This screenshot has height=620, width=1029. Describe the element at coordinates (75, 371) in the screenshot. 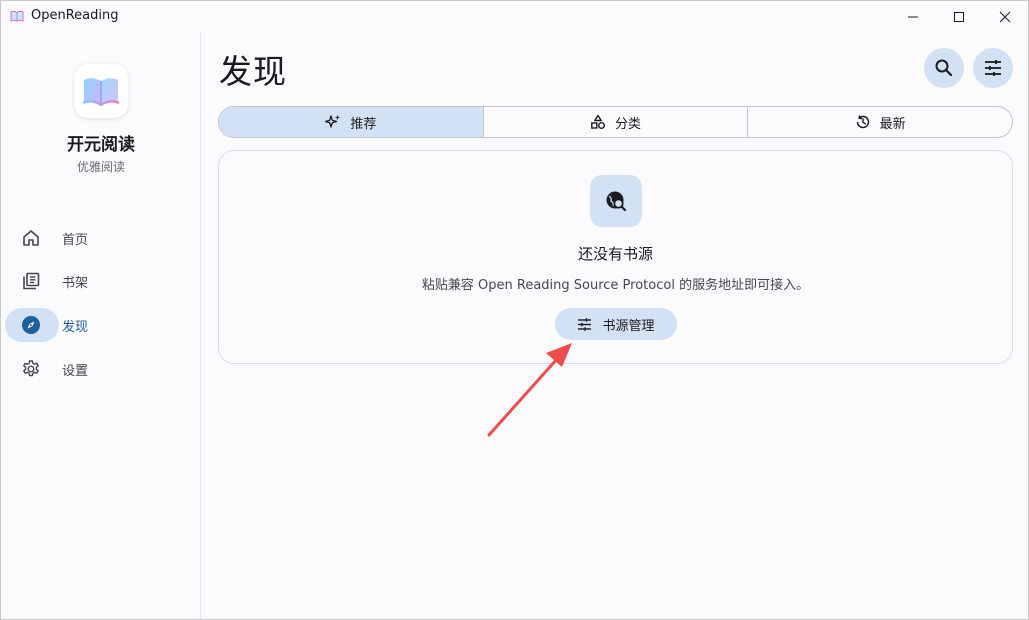

I see `sidebar-item-label: 设置` at that location.